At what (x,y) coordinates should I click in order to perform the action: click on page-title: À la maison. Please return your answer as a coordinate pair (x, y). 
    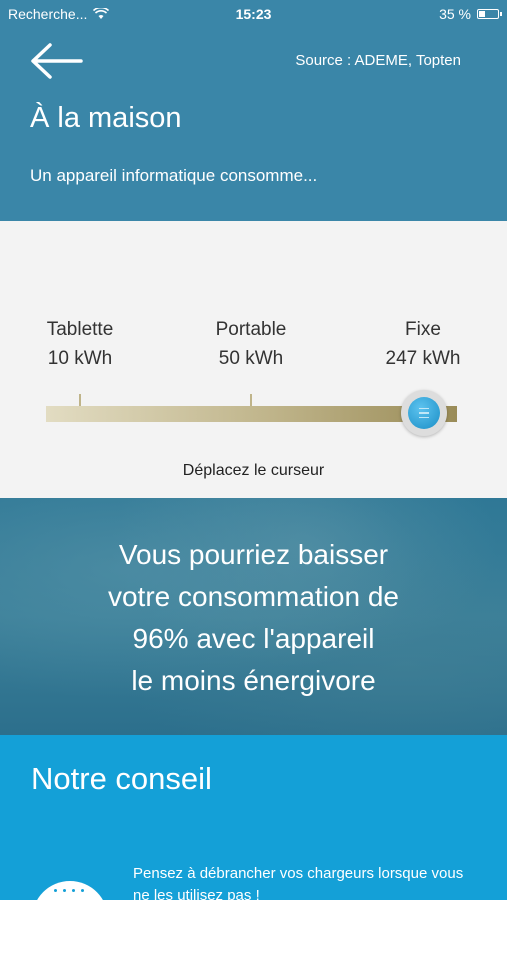
    Looking at the image, I should click on (106, 118).